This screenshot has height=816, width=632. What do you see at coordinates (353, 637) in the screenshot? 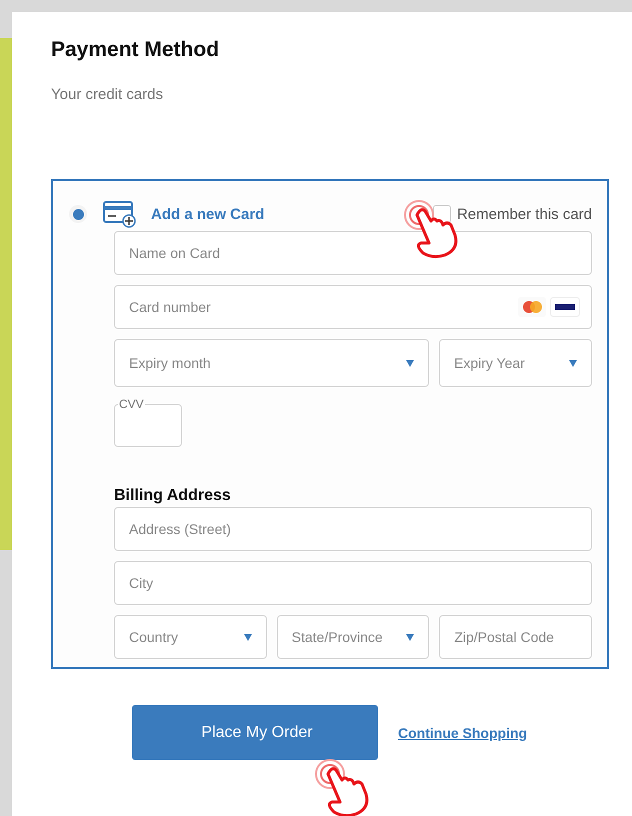
I see `dropdown-select: State/Province` at bounding box center [353, 637].